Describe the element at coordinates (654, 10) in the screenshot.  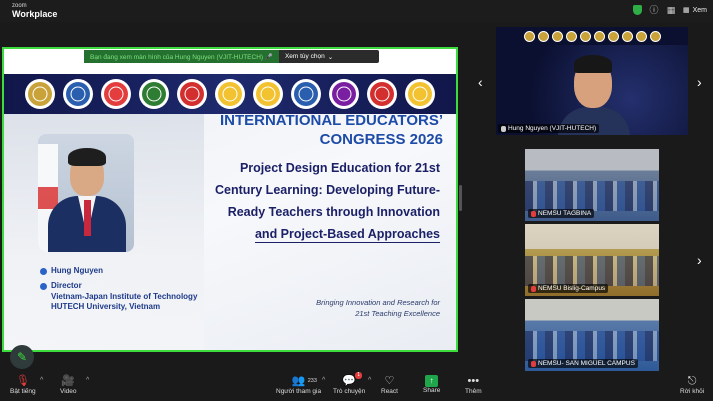
I see `info-icon: ⓘ` at that location.